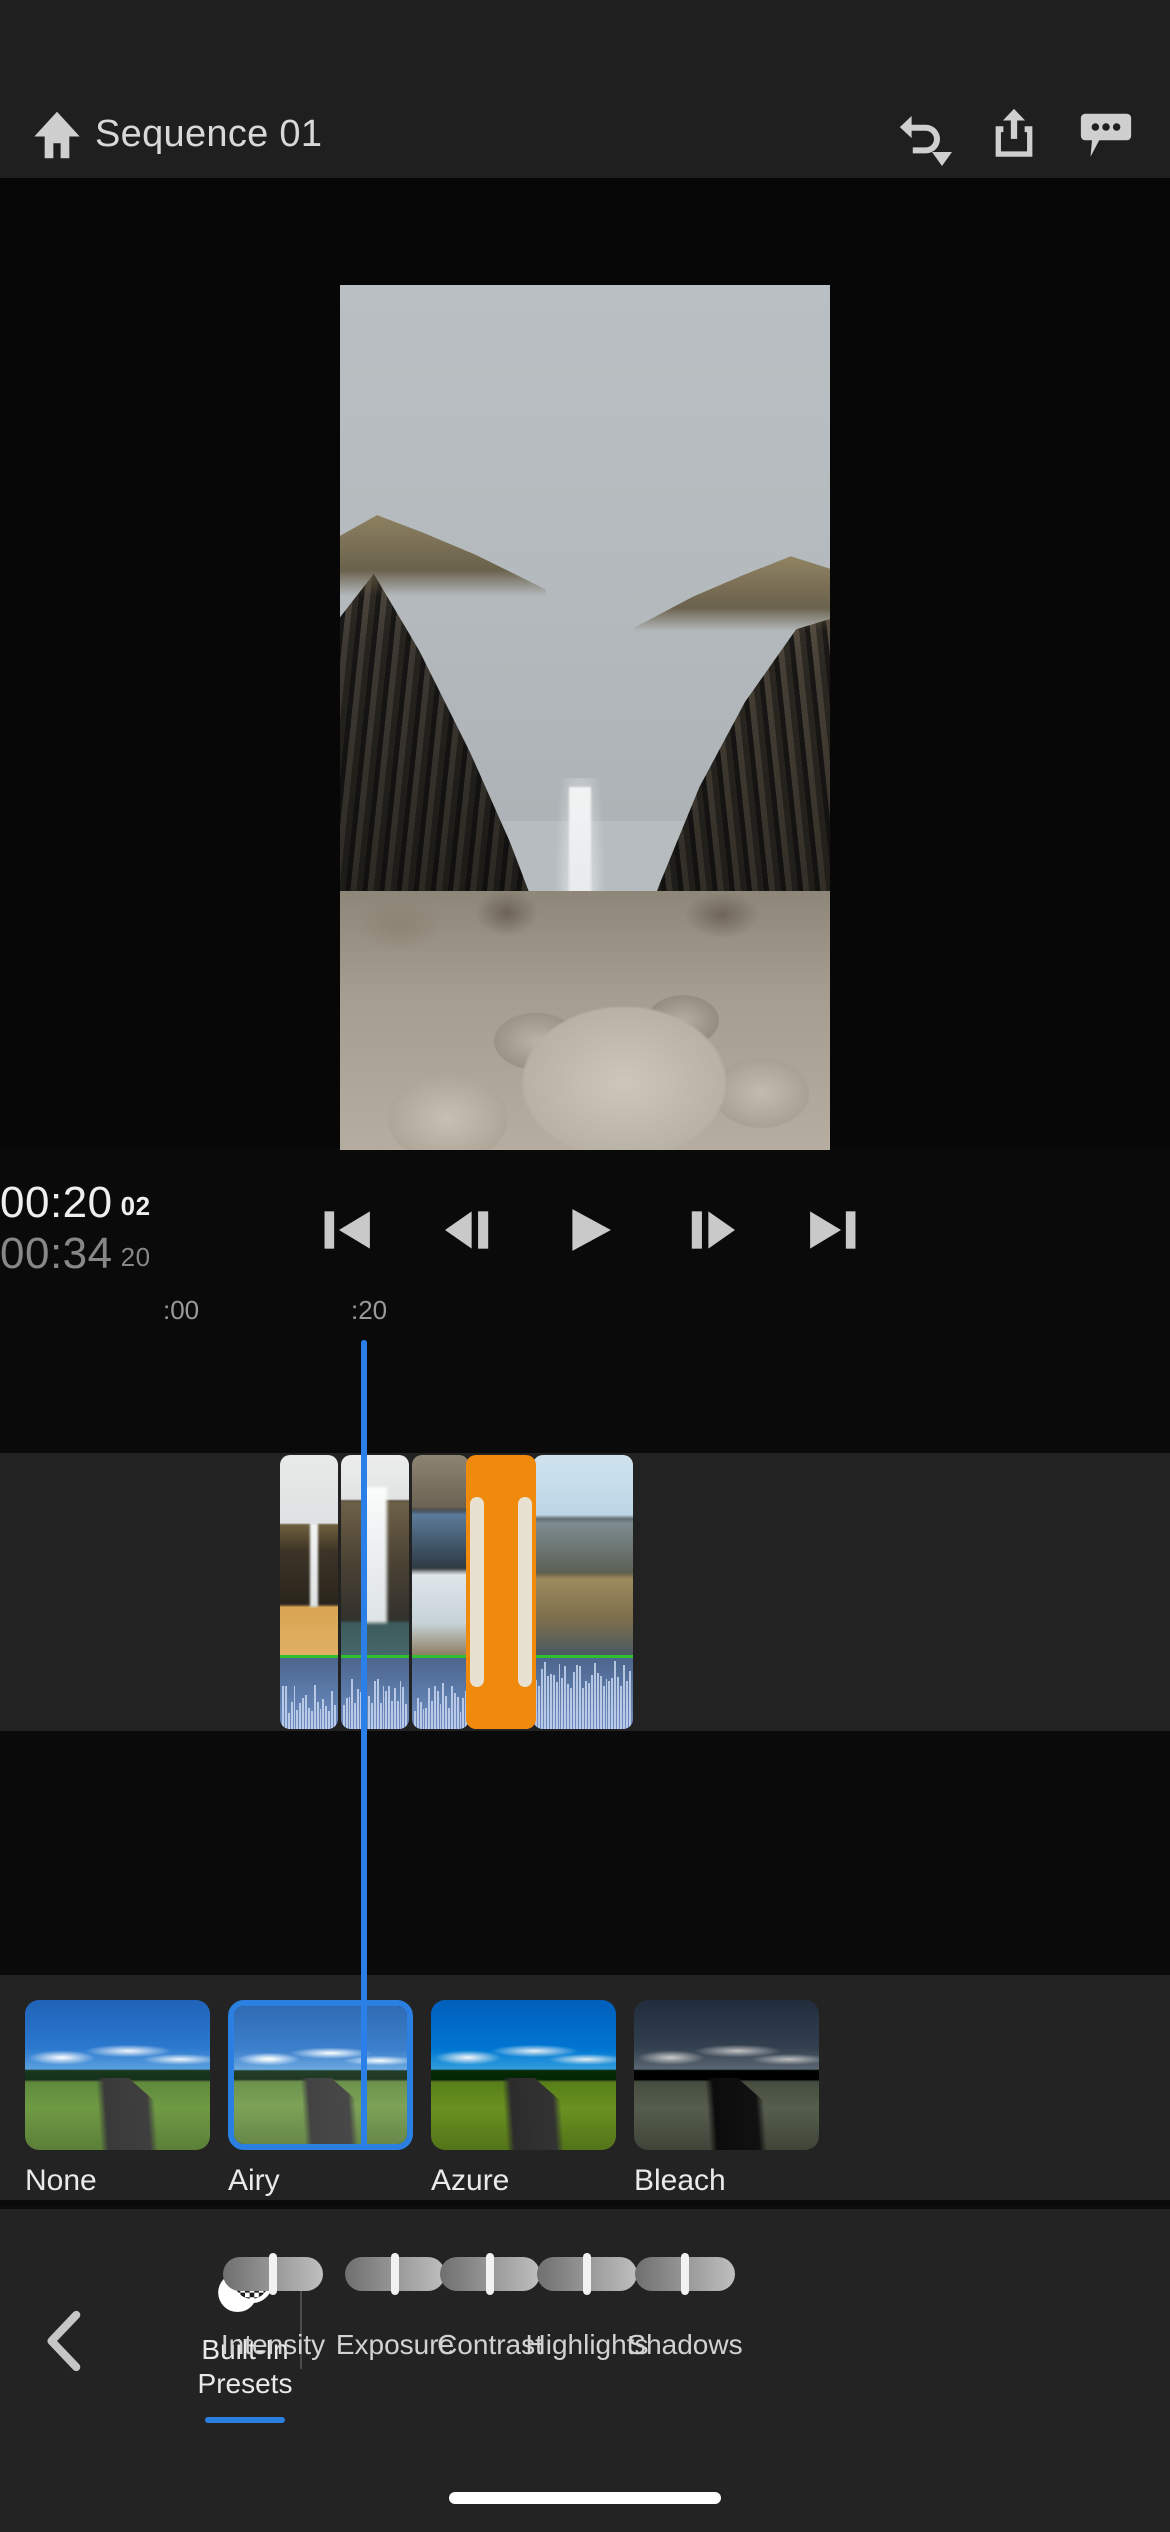  I want to click on go-to-start-button, so click(348, 1230).